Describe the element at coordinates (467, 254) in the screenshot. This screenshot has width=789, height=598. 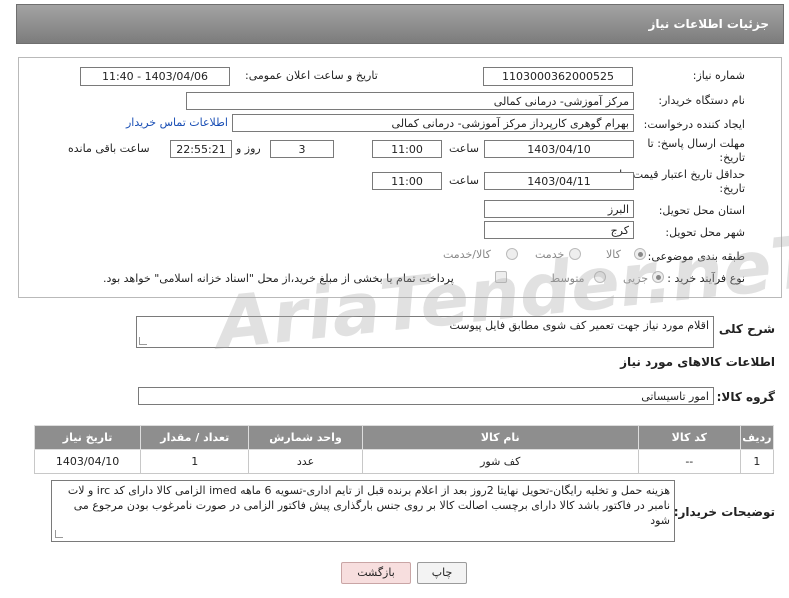
I see `category-goods-service-label: کالا/خدمت` at that location.